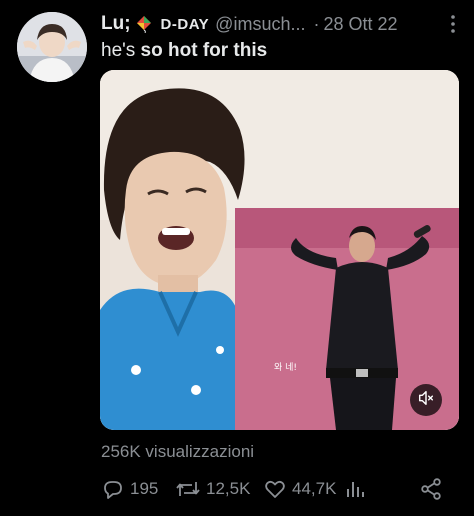 Image resolution: width=474 pixels, height=516 pixels. What do you see at coordinates (453, 24) in the screenshot?
I see `more-vertical-icon` at bounding box center [453, 24].